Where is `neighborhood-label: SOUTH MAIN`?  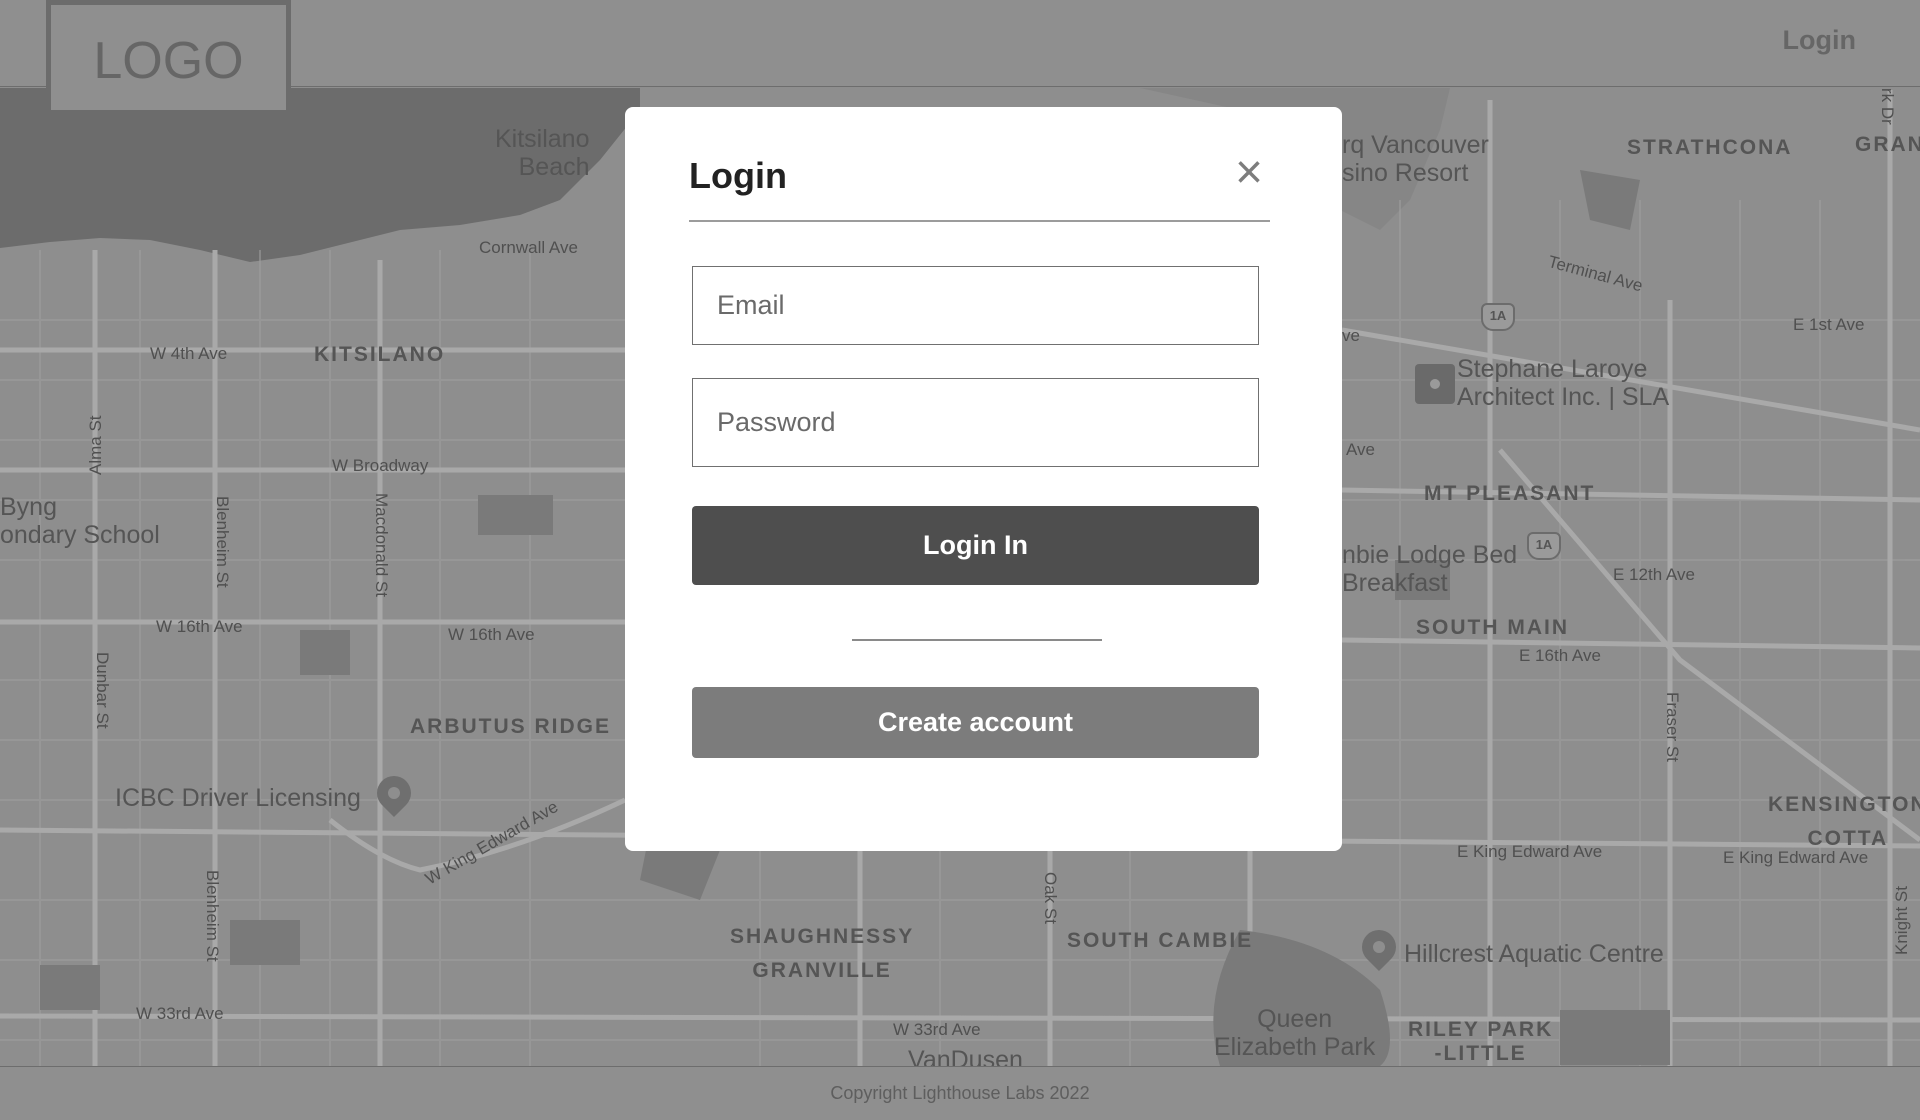 neighborhood-label: SOUTH MAIN is located at coordinates (1492, 627).